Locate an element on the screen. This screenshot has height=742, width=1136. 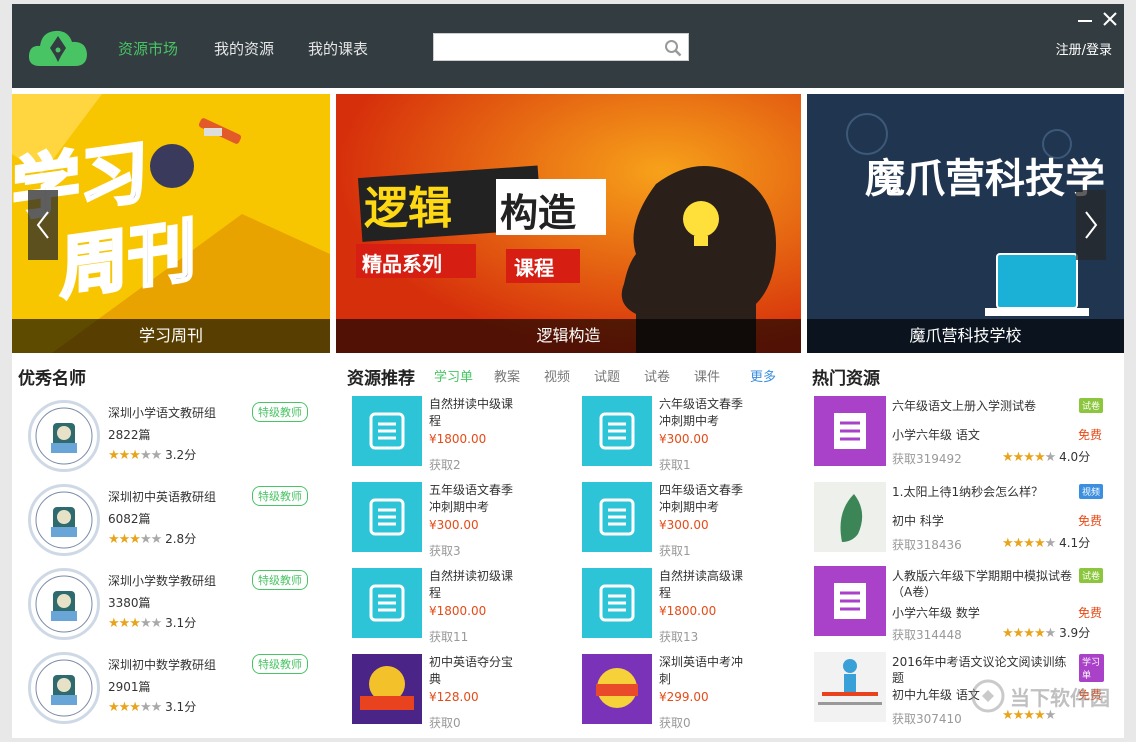
resource-card: 四年级语文春季冲刺期中考 ¥300.00 获取1 is located at coordinates (694, 522).